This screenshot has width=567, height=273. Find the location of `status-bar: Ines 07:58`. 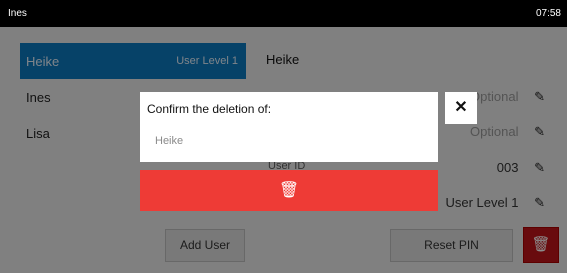

status-bar: Ines 07:58 is located at coordinates (283, 13).